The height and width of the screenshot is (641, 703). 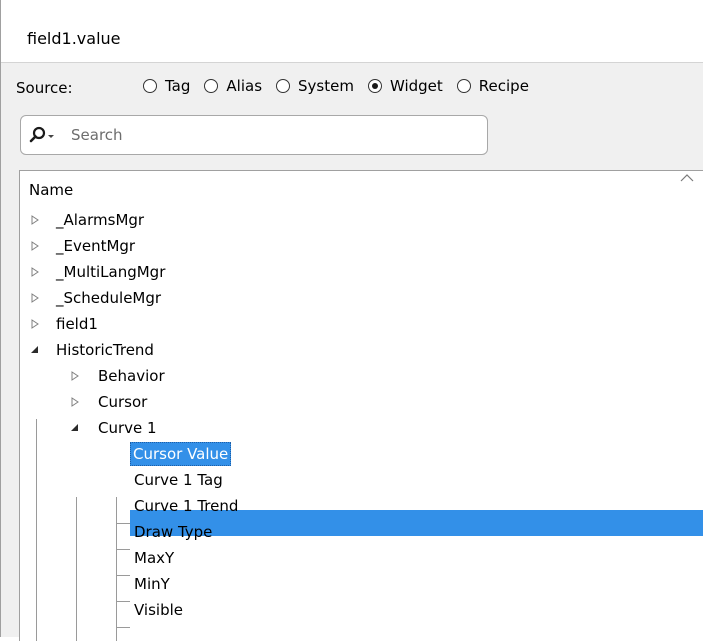 What do you see at coordinates (186, 506) in the screenshot?
I see `tree-node-label: Curve 1 Trend` at bounding box center [186, 506].